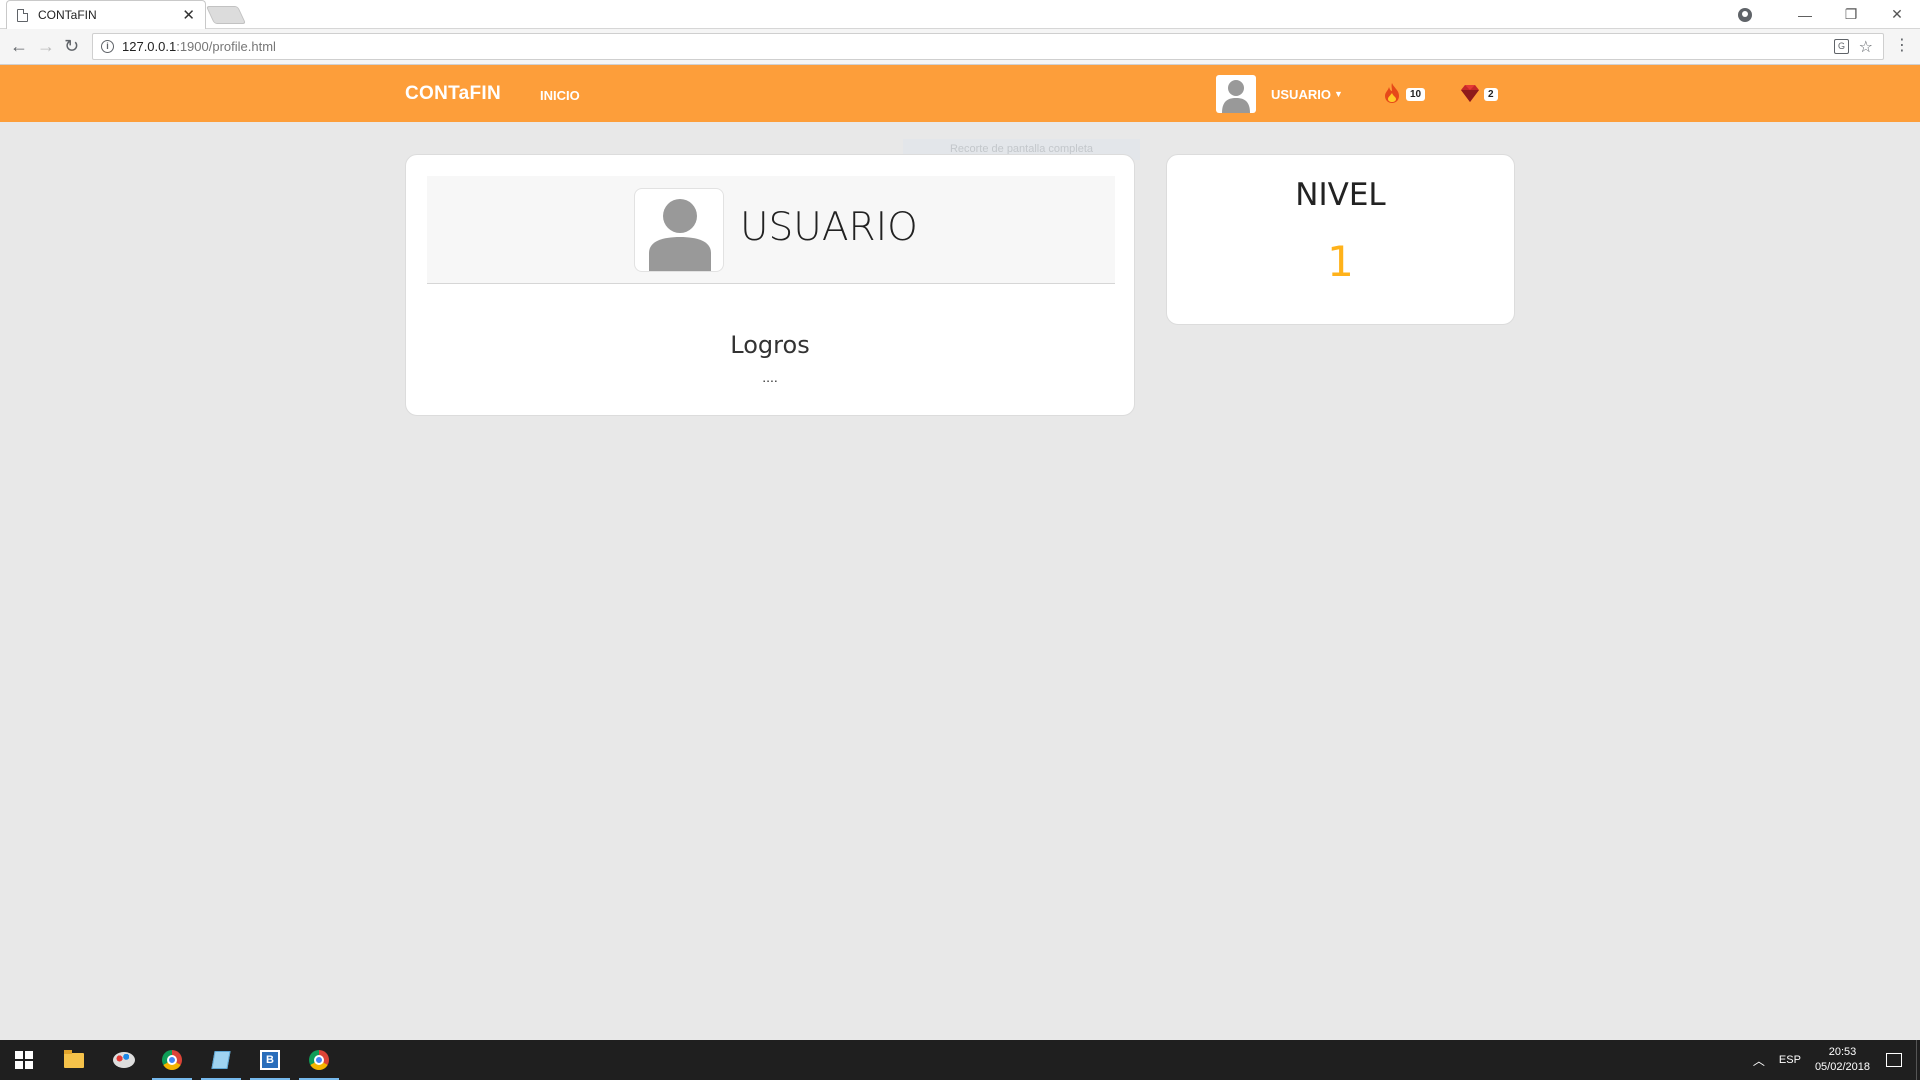 This screenshot has width=1920, height=1080. I want to click on clock-date: 05/02/2018, so click(1842, 1067).